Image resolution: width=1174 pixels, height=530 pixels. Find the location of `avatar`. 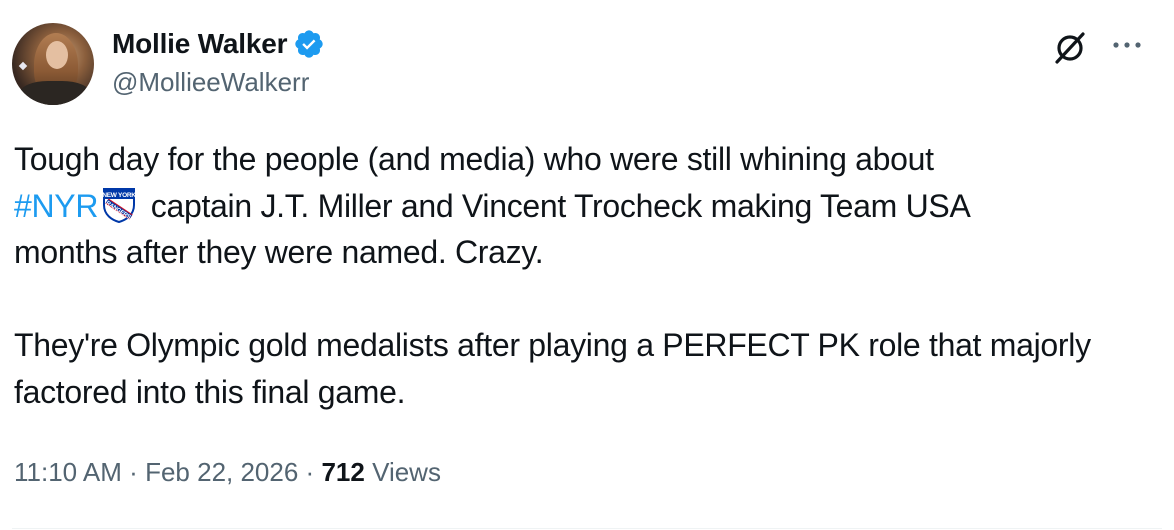

avatar is located at coordinates (53, 64).